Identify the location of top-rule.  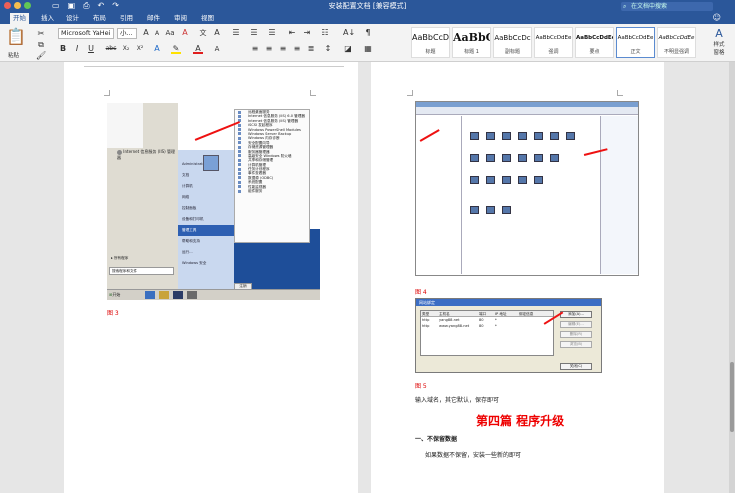
(214, 66).